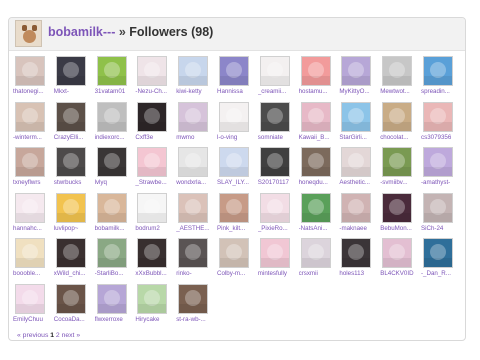 The width and height of the screenshot is (480, 360). What do you see at coordinates (71, 335) in the screenshot?
I see `pagination-next: next »` at bounding box center [71, 335].